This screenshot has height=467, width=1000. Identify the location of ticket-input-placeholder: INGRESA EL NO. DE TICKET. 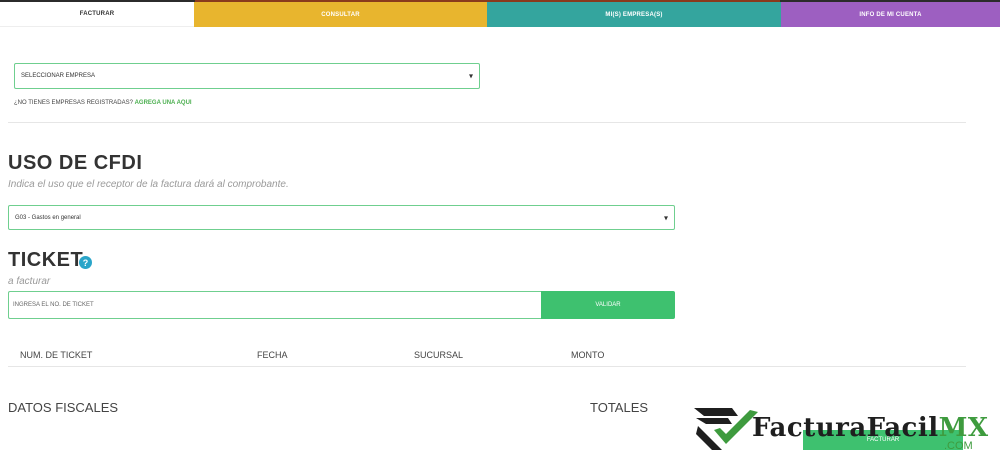
(53, 305).